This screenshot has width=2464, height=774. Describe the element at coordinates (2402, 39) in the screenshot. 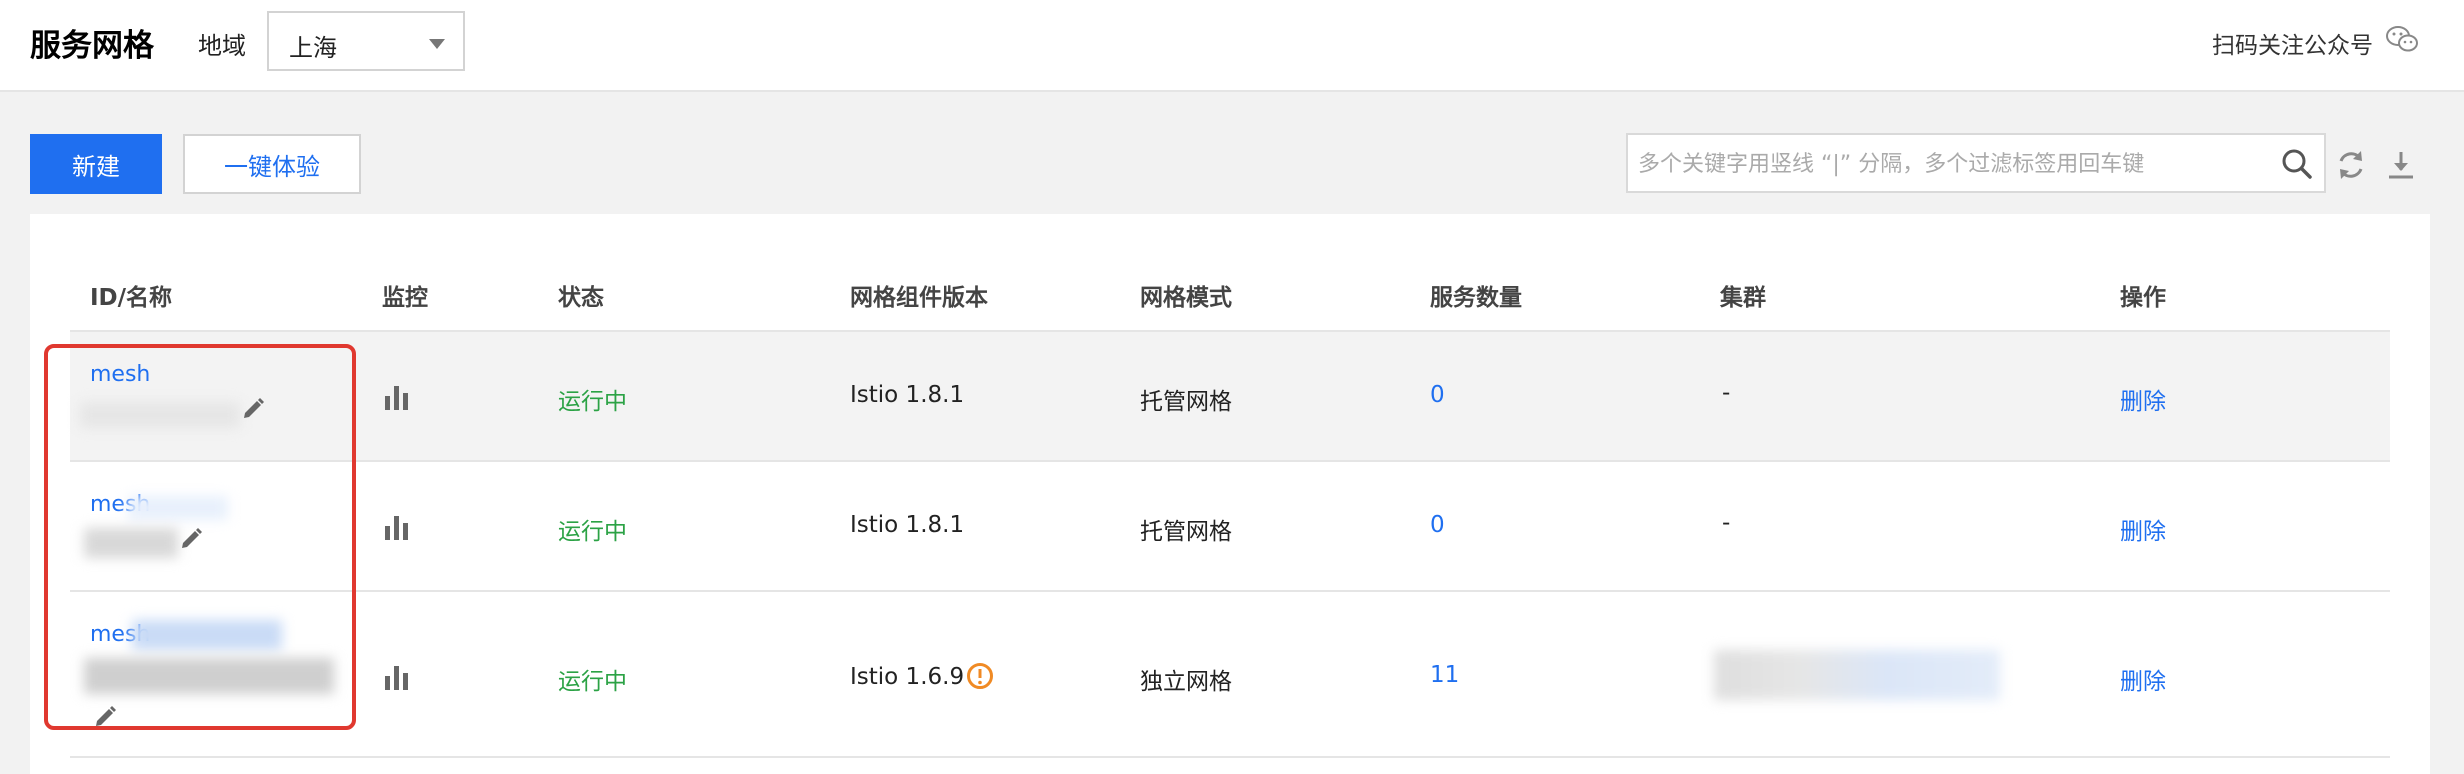

I see `wechat-icon` at that location.